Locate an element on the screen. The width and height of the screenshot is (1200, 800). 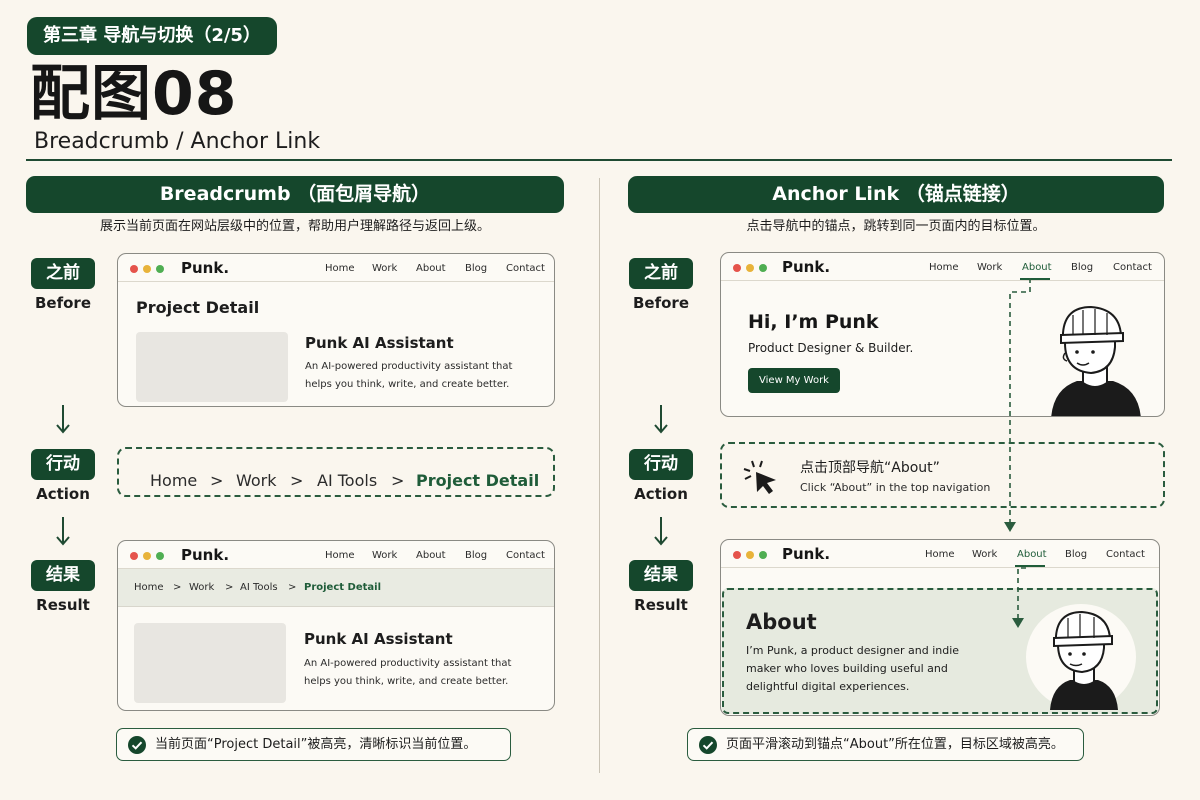
breadcrumb-panel-header: Breadcrumb （面包屑导航） is located at coordinates (295, 194).